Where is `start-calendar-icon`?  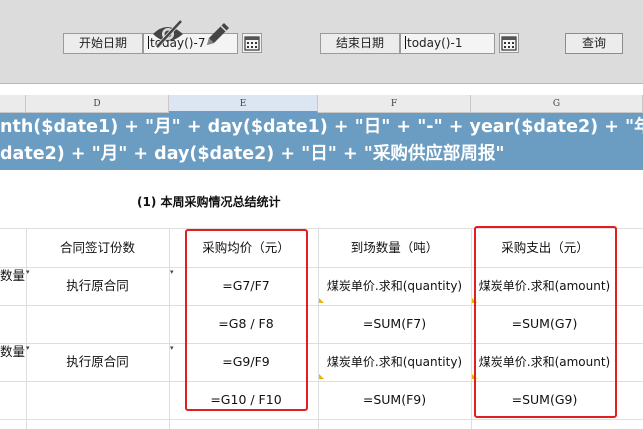 start-calendar-icon is located at coordinates (252, 43).